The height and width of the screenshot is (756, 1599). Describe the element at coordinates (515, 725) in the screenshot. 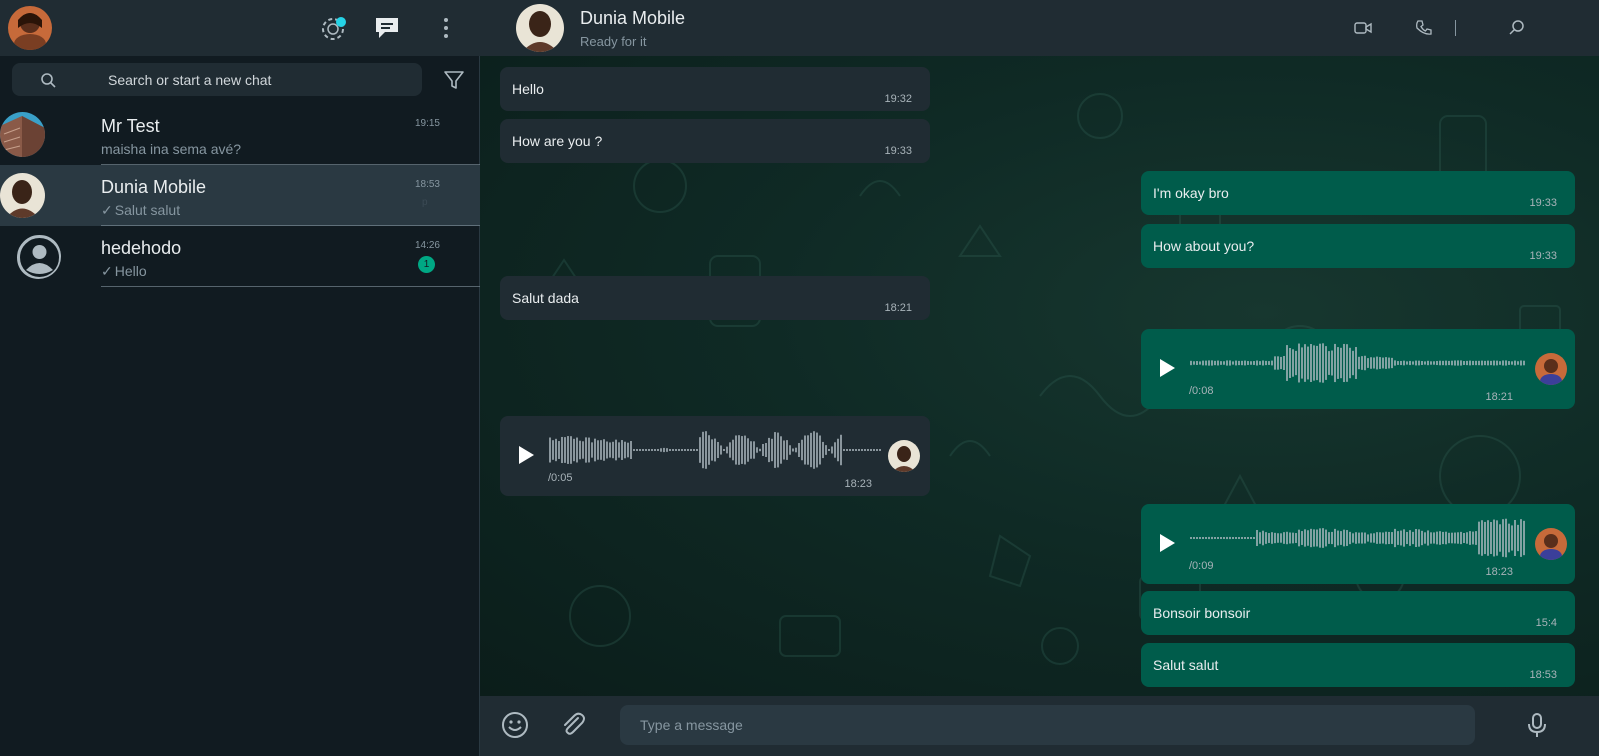

I see `emoji-icon` at that location.